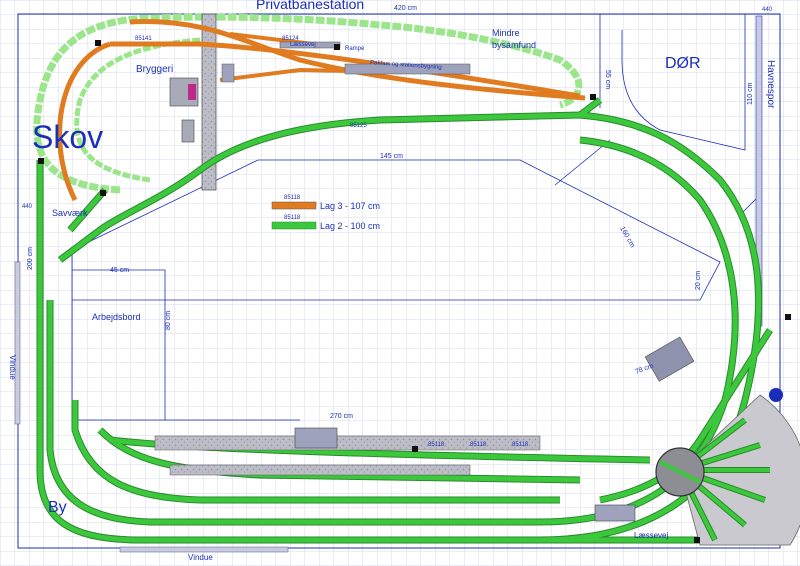 The width and height of the screenshot is (800, 566). I want to click on label-forest: Skov, so click(67, 137).